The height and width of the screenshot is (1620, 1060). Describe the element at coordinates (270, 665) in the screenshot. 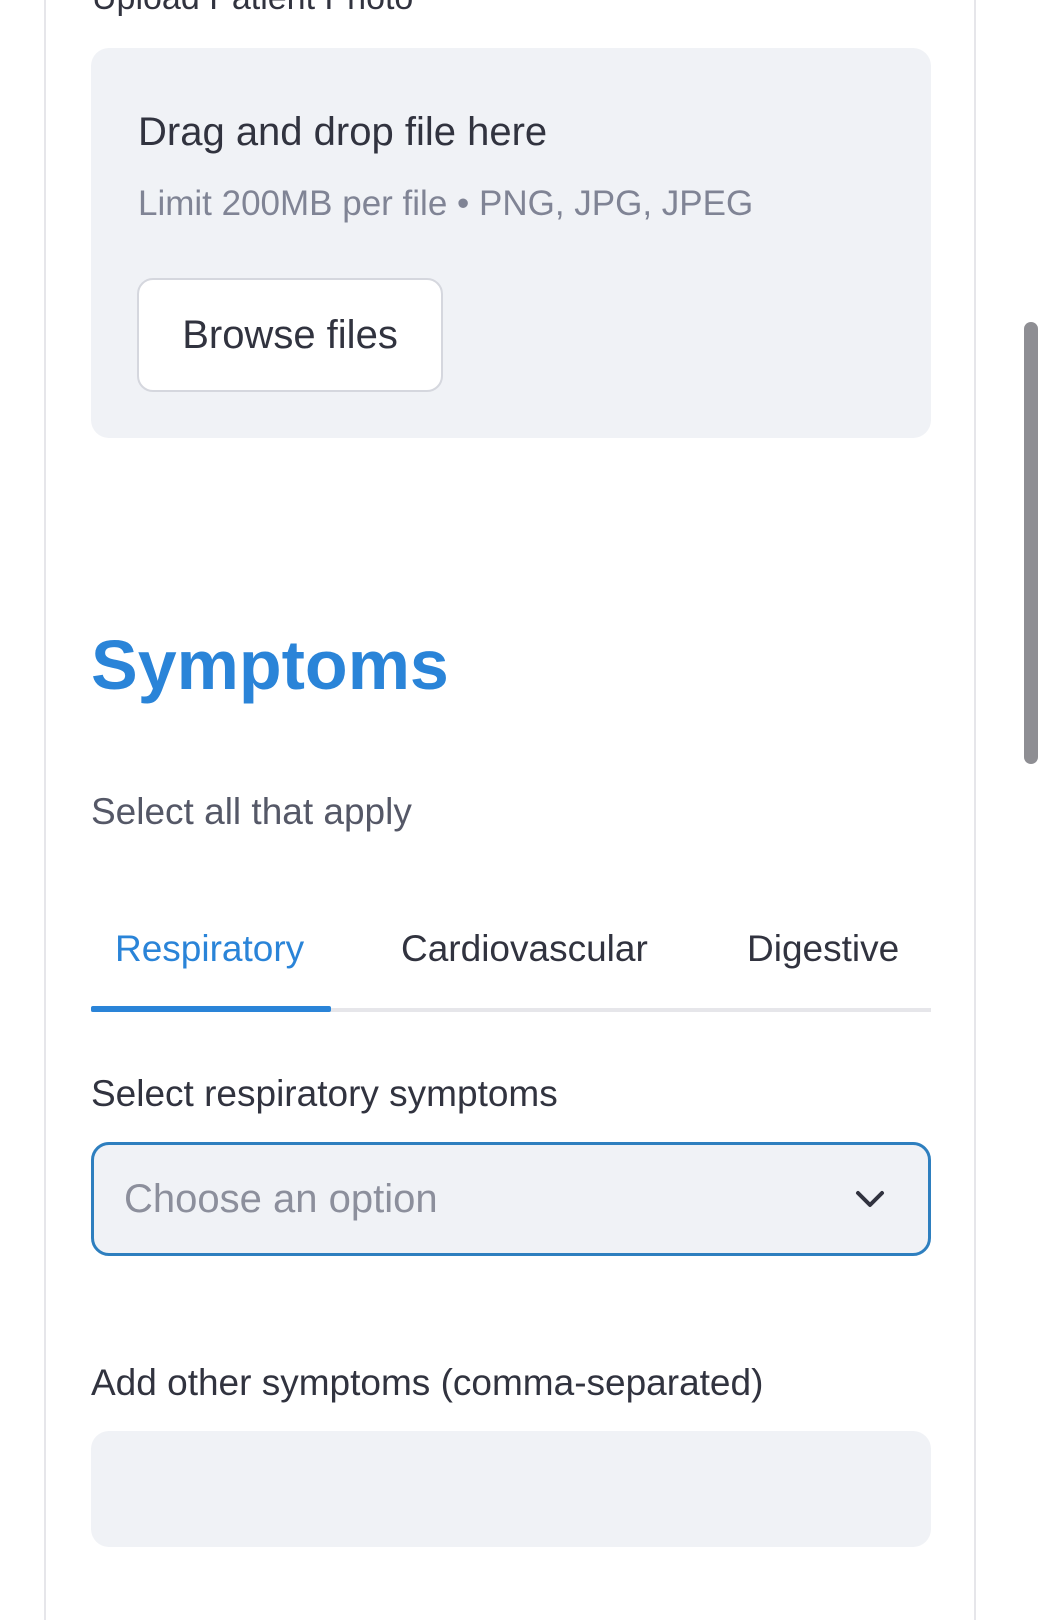

I see `symptoms-heading: Symptoms` at that location.